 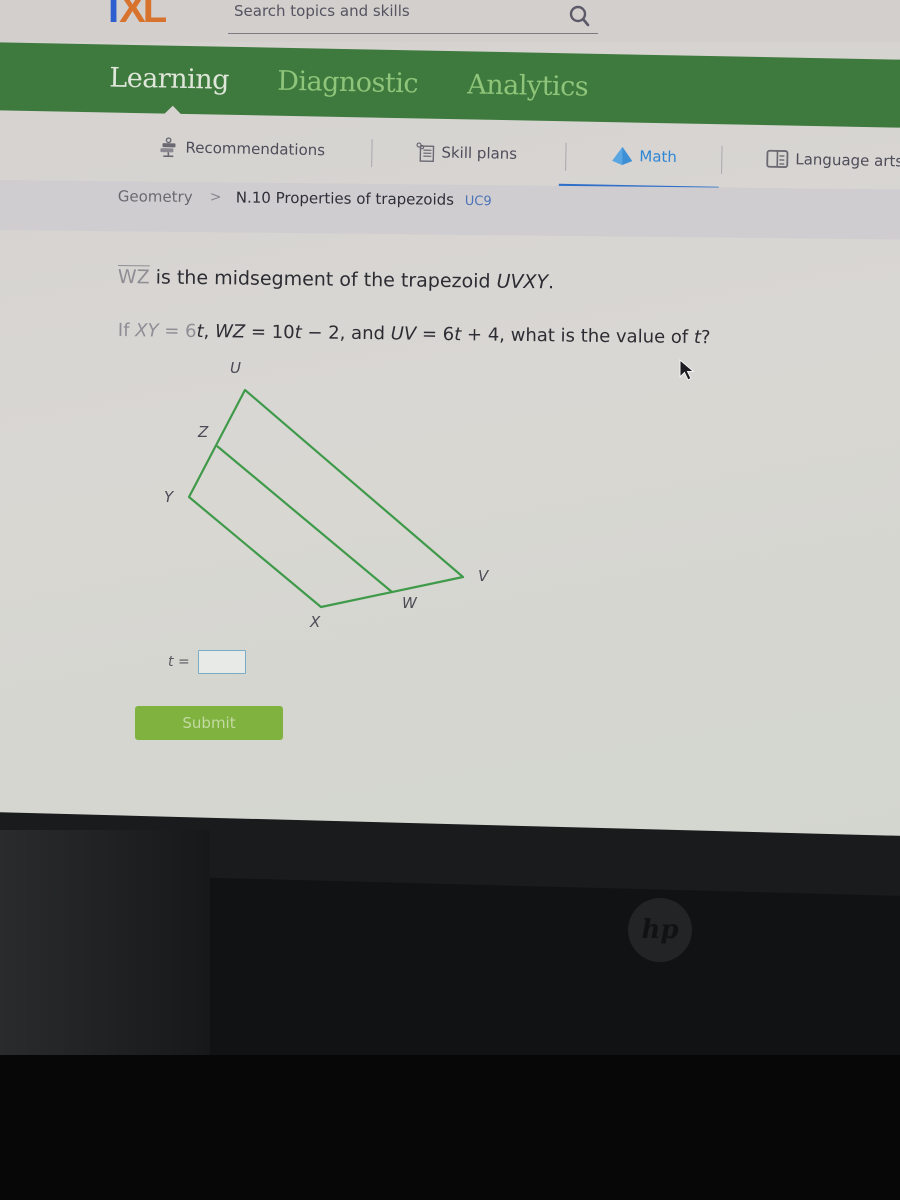 I want to click on wz-label: WZ, so click(x=230, y=332).